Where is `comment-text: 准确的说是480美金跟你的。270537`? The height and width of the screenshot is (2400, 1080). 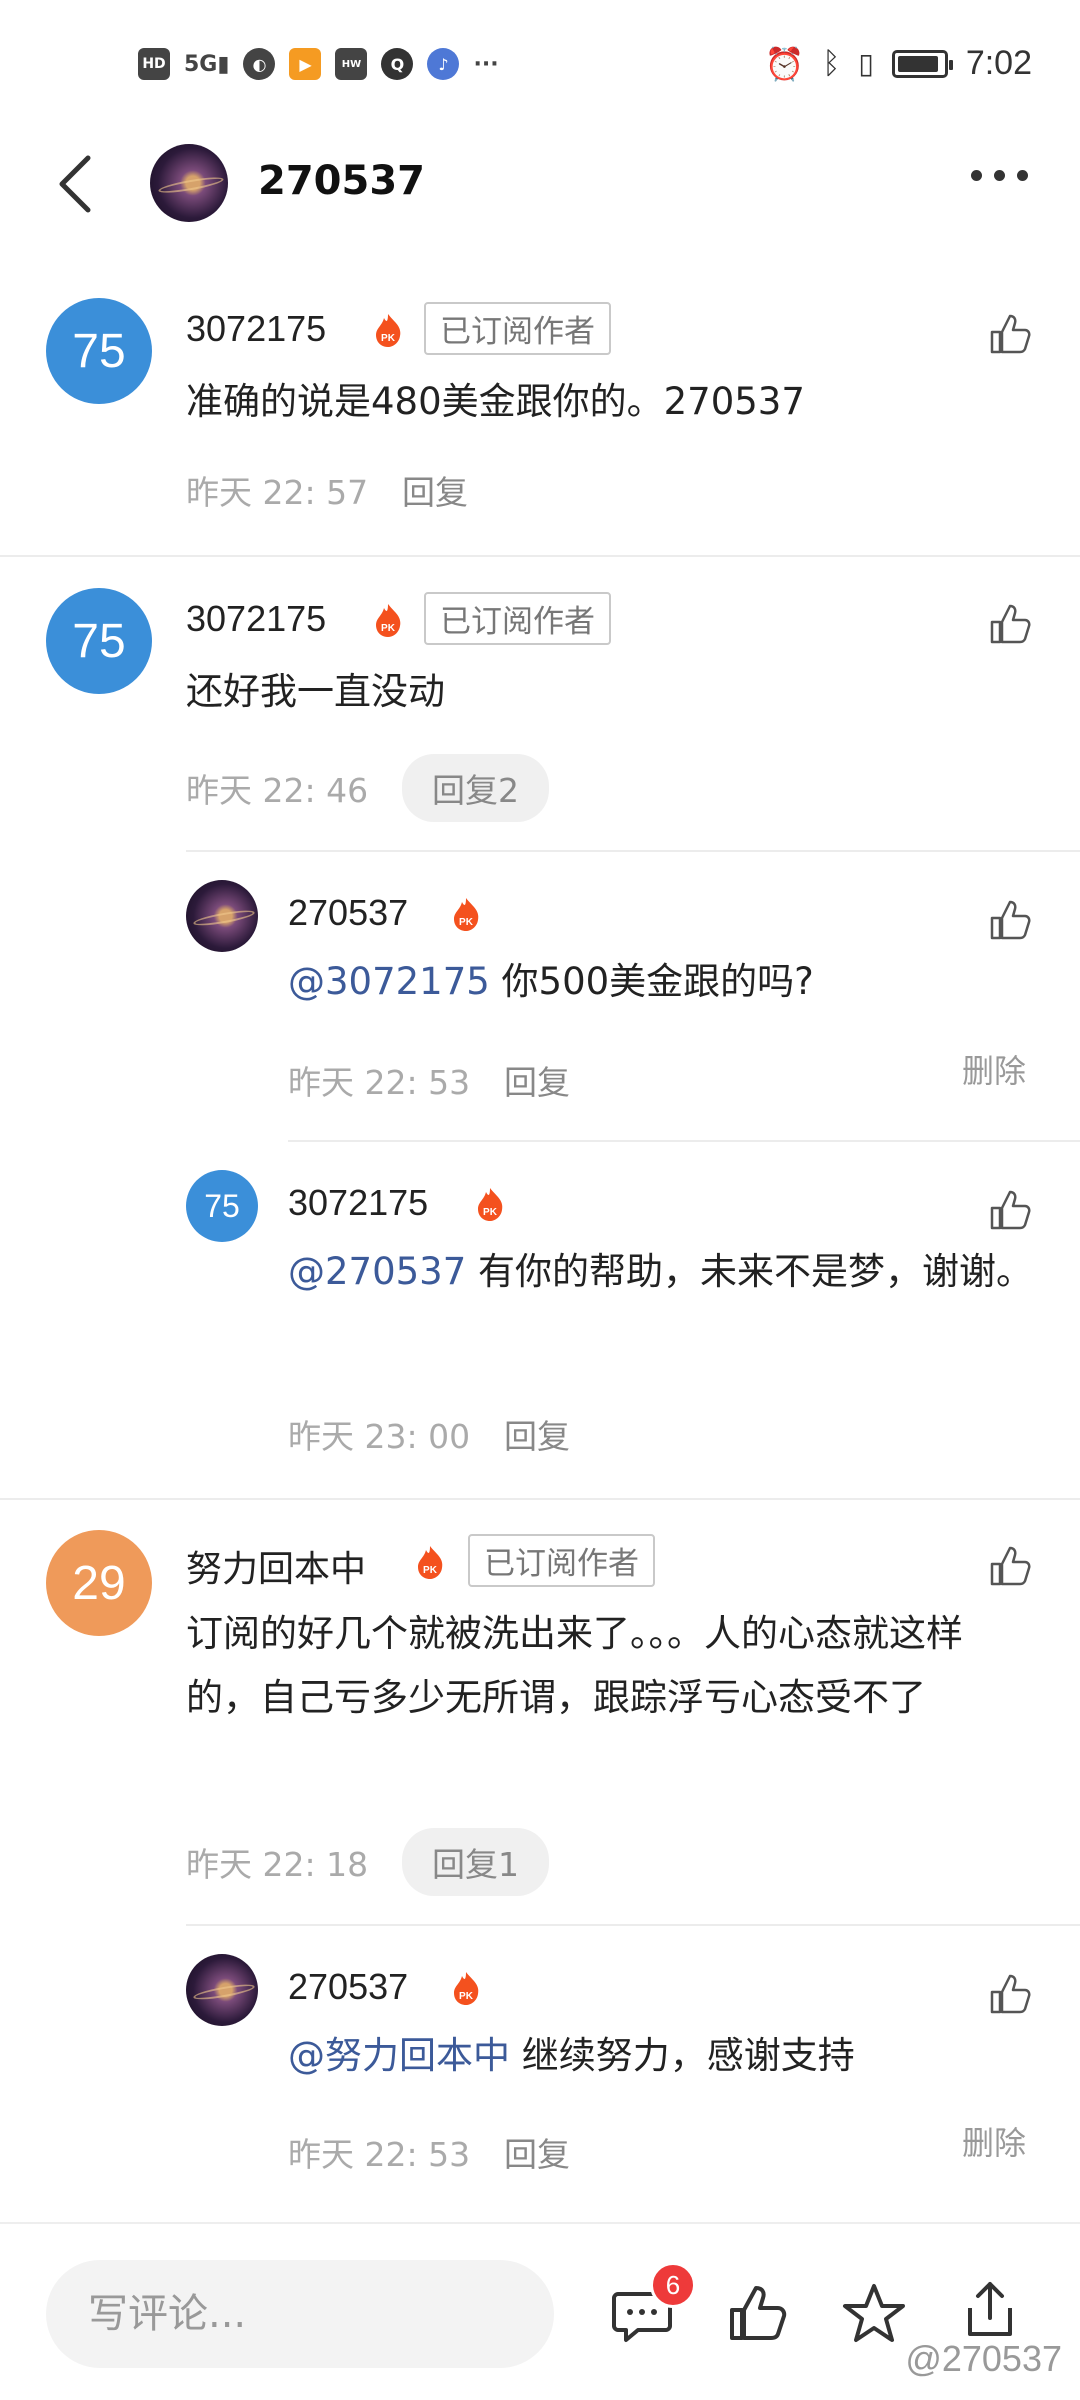 comment-text: 准确的说是480美金跟你的。270537 is located at coordinates (495, 401).